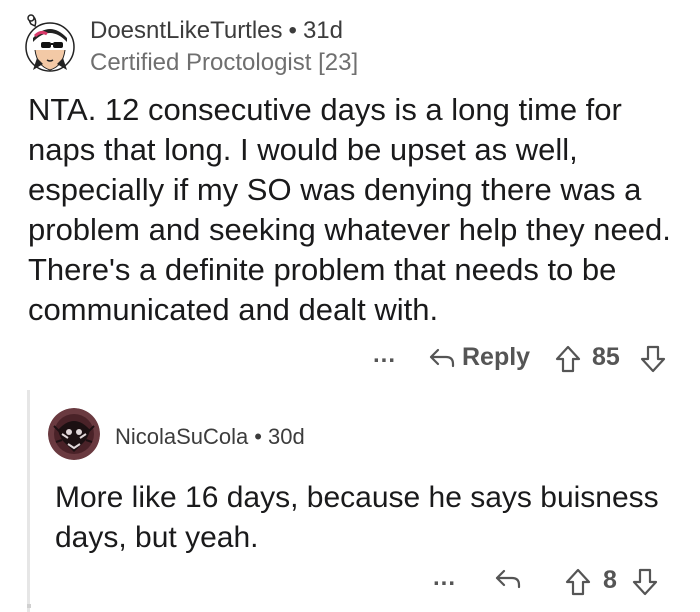 This screenshot has width=700, height=612. Describe the element at coordinates (496, 357) in the screenshot. I see `reply-label: Reply` at that location.